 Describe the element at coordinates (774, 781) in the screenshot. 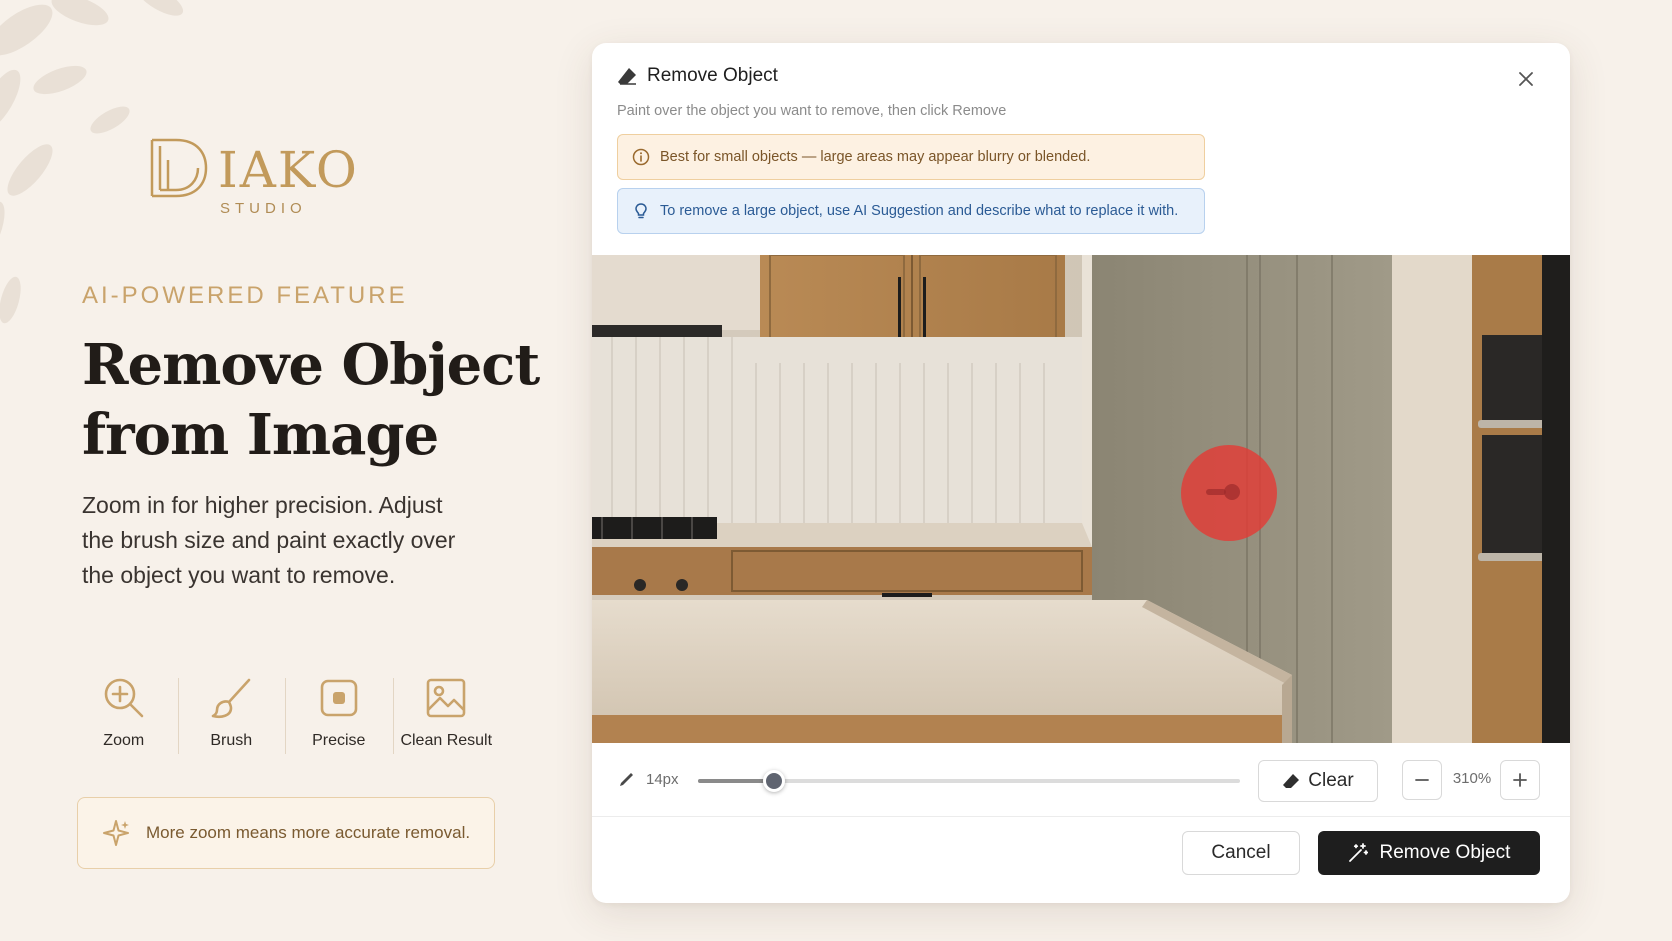

I see `slider-thumb` at that location.